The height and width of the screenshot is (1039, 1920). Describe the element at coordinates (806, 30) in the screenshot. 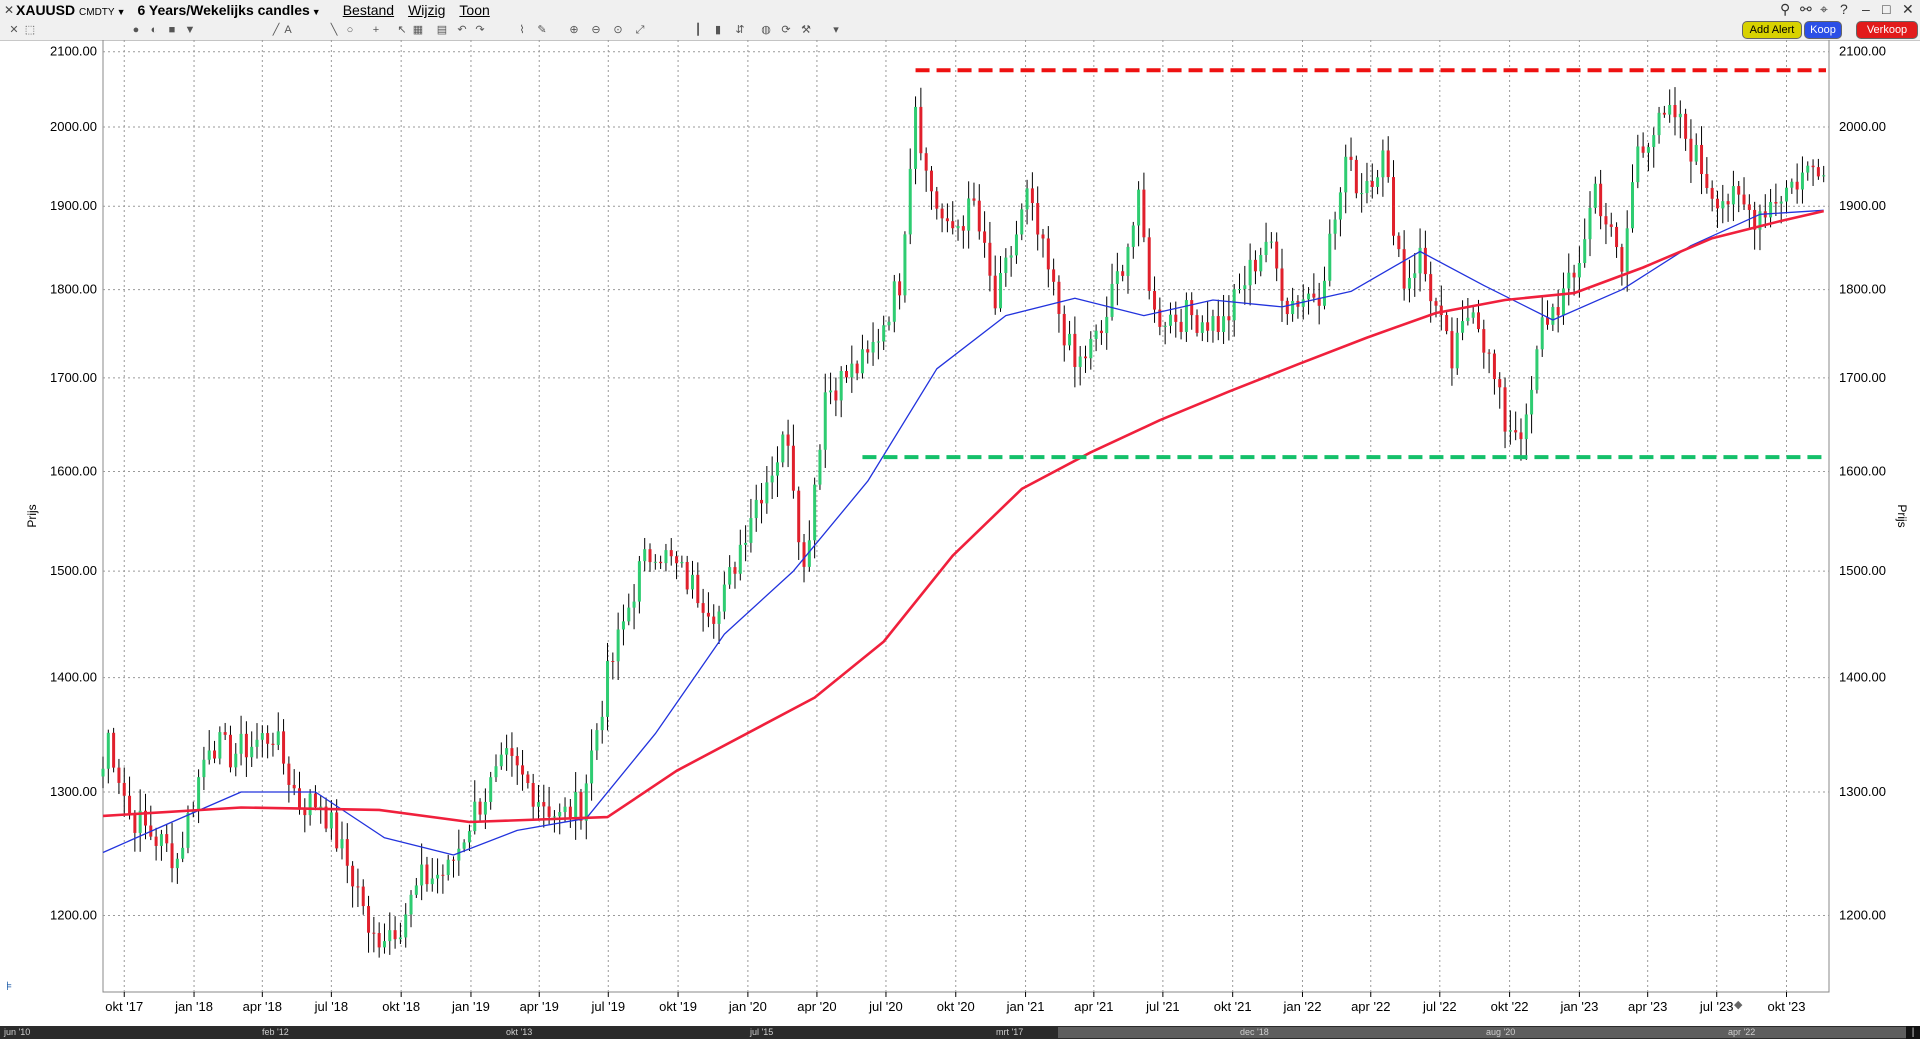

I see `wrench-icon: ⚒` at that location.